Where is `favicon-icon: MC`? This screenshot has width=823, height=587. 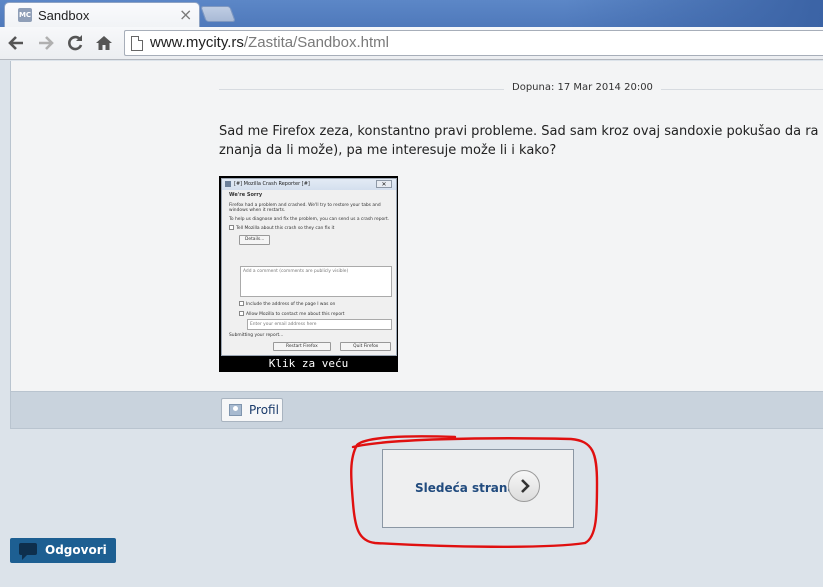
favicon-icon: MC is located at coordinates (25, 15).